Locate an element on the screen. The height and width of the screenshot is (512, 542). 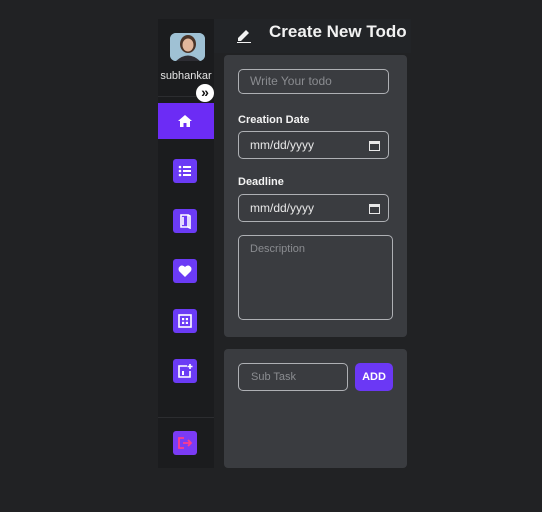
calendar-plus-icon is located at coordinates (185, 371).